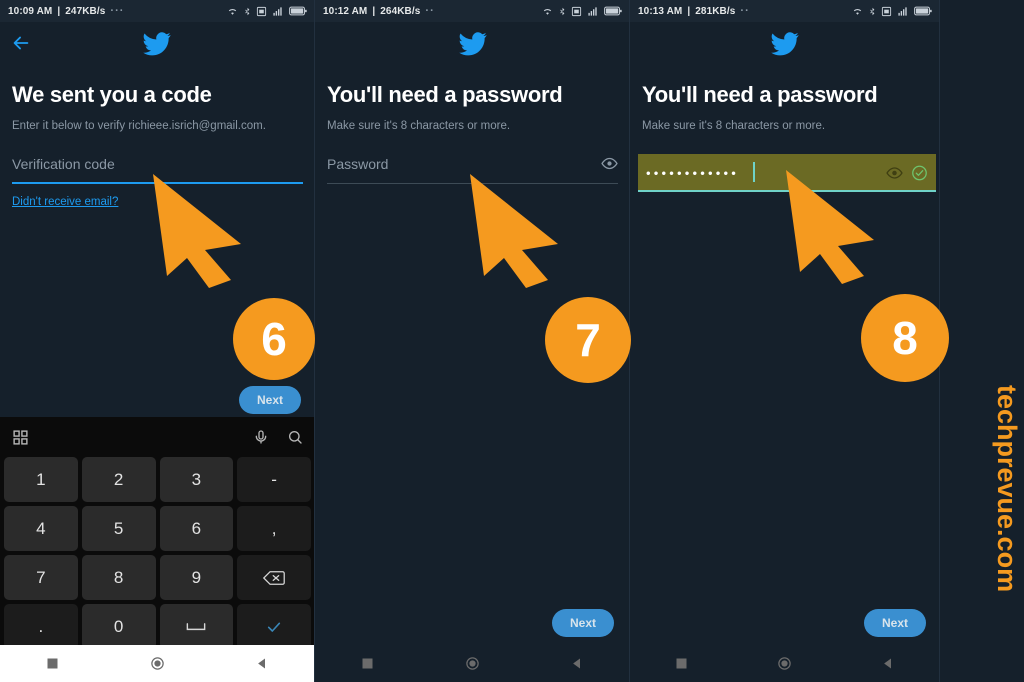 The height and width of the screenshot is (682, 1024). Describe the element at coordinates (157, 437) in the screenshot. I see `keyboard-toolbar` at that location.